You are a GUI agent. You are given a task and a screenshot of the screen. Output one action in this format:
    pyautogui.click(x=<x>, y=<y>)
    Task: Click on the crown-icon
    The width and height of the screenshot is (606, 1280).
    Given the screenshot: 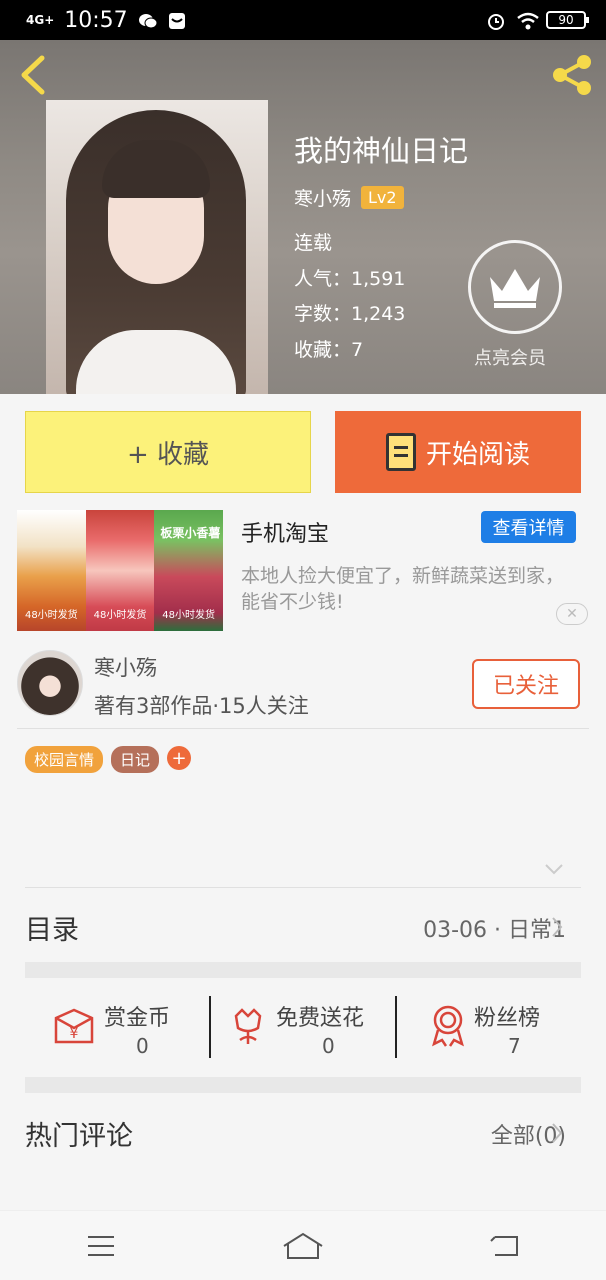 What is the action you would take?
    pyautogui.click(x=515, y=288)
    